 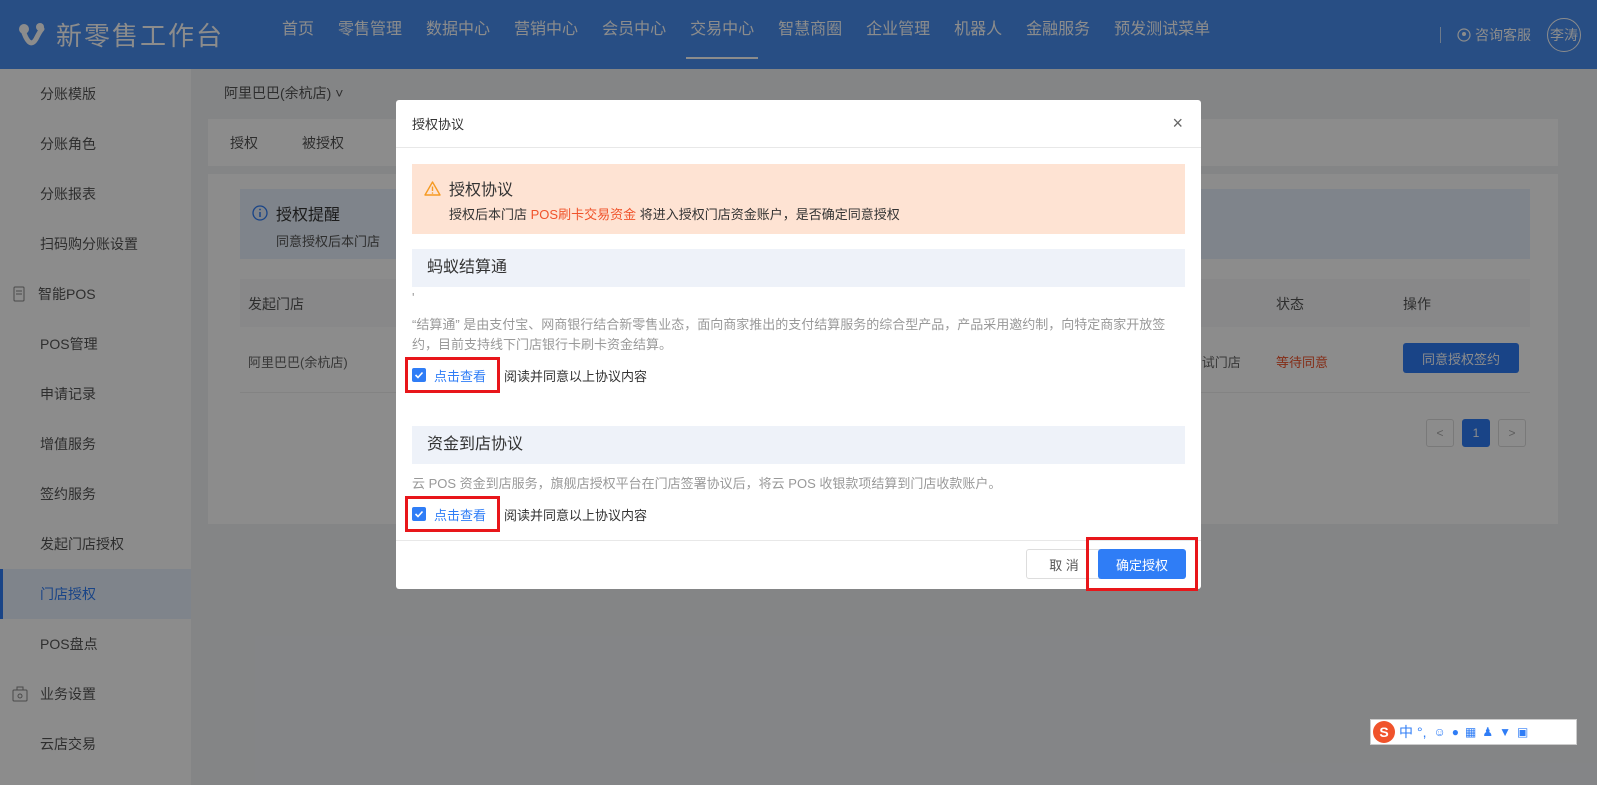 What do you see at coordinates (413, 297) in the screenshot?
I see `section-mark: '` at bounding box center [413, 297].